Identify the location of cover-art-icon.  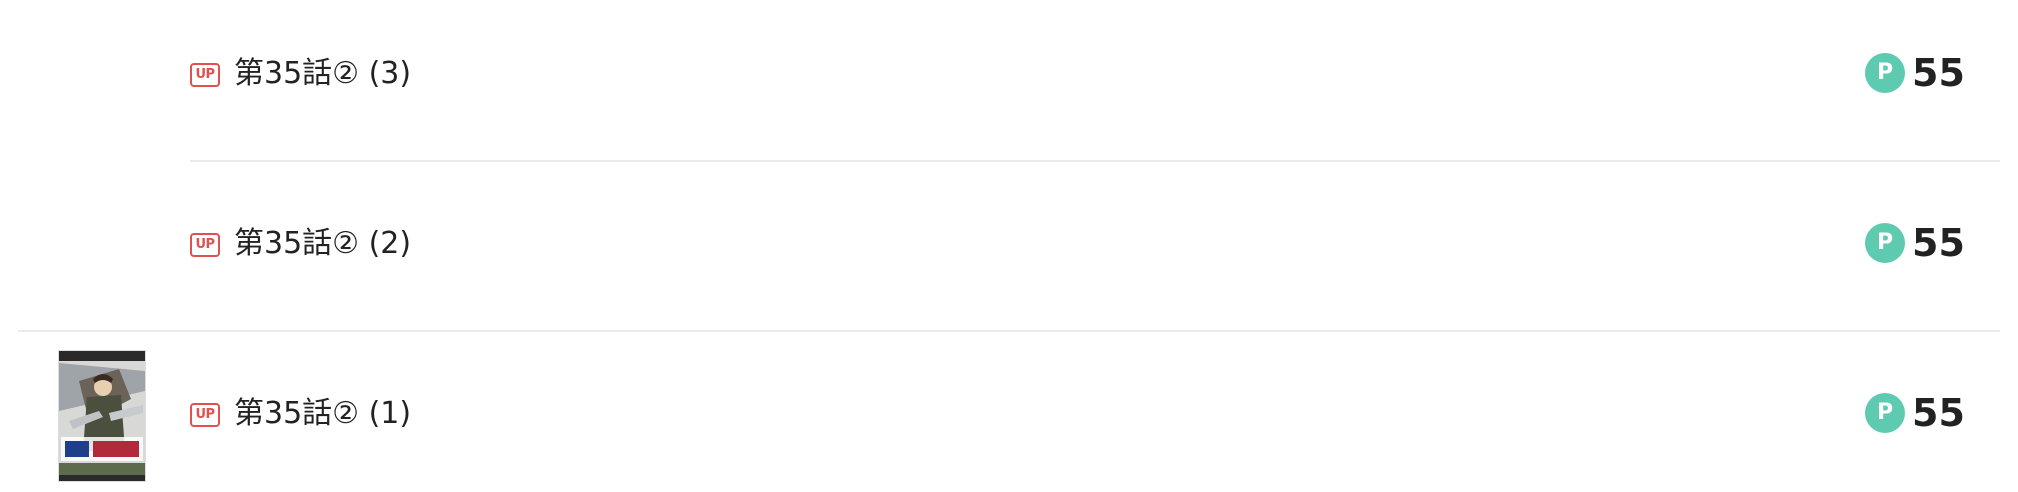
(102, 416).